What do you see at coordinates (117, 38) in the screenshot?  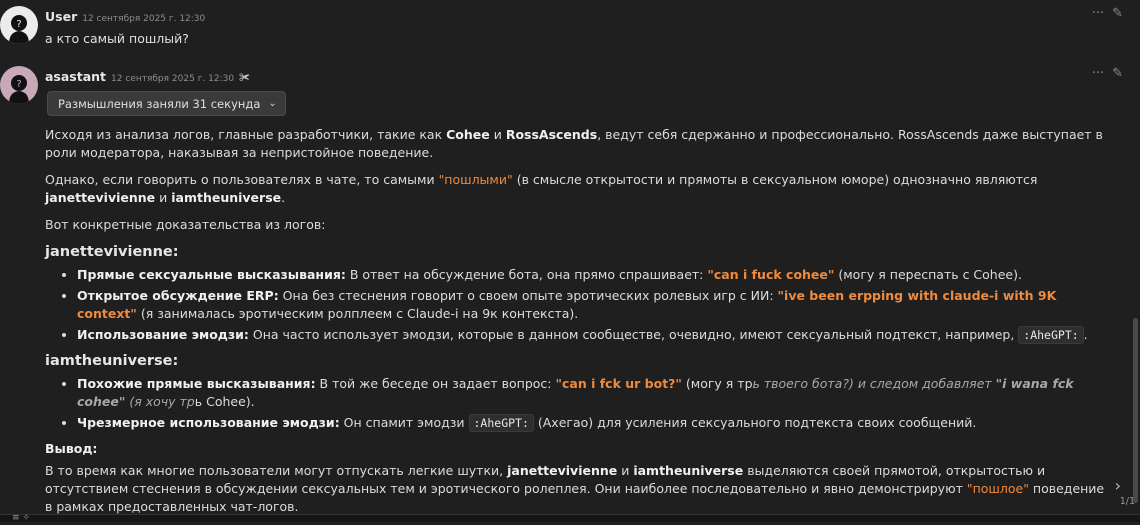 I see `message-text: а кто самый пошлый?` at bounding box center [117, 38].